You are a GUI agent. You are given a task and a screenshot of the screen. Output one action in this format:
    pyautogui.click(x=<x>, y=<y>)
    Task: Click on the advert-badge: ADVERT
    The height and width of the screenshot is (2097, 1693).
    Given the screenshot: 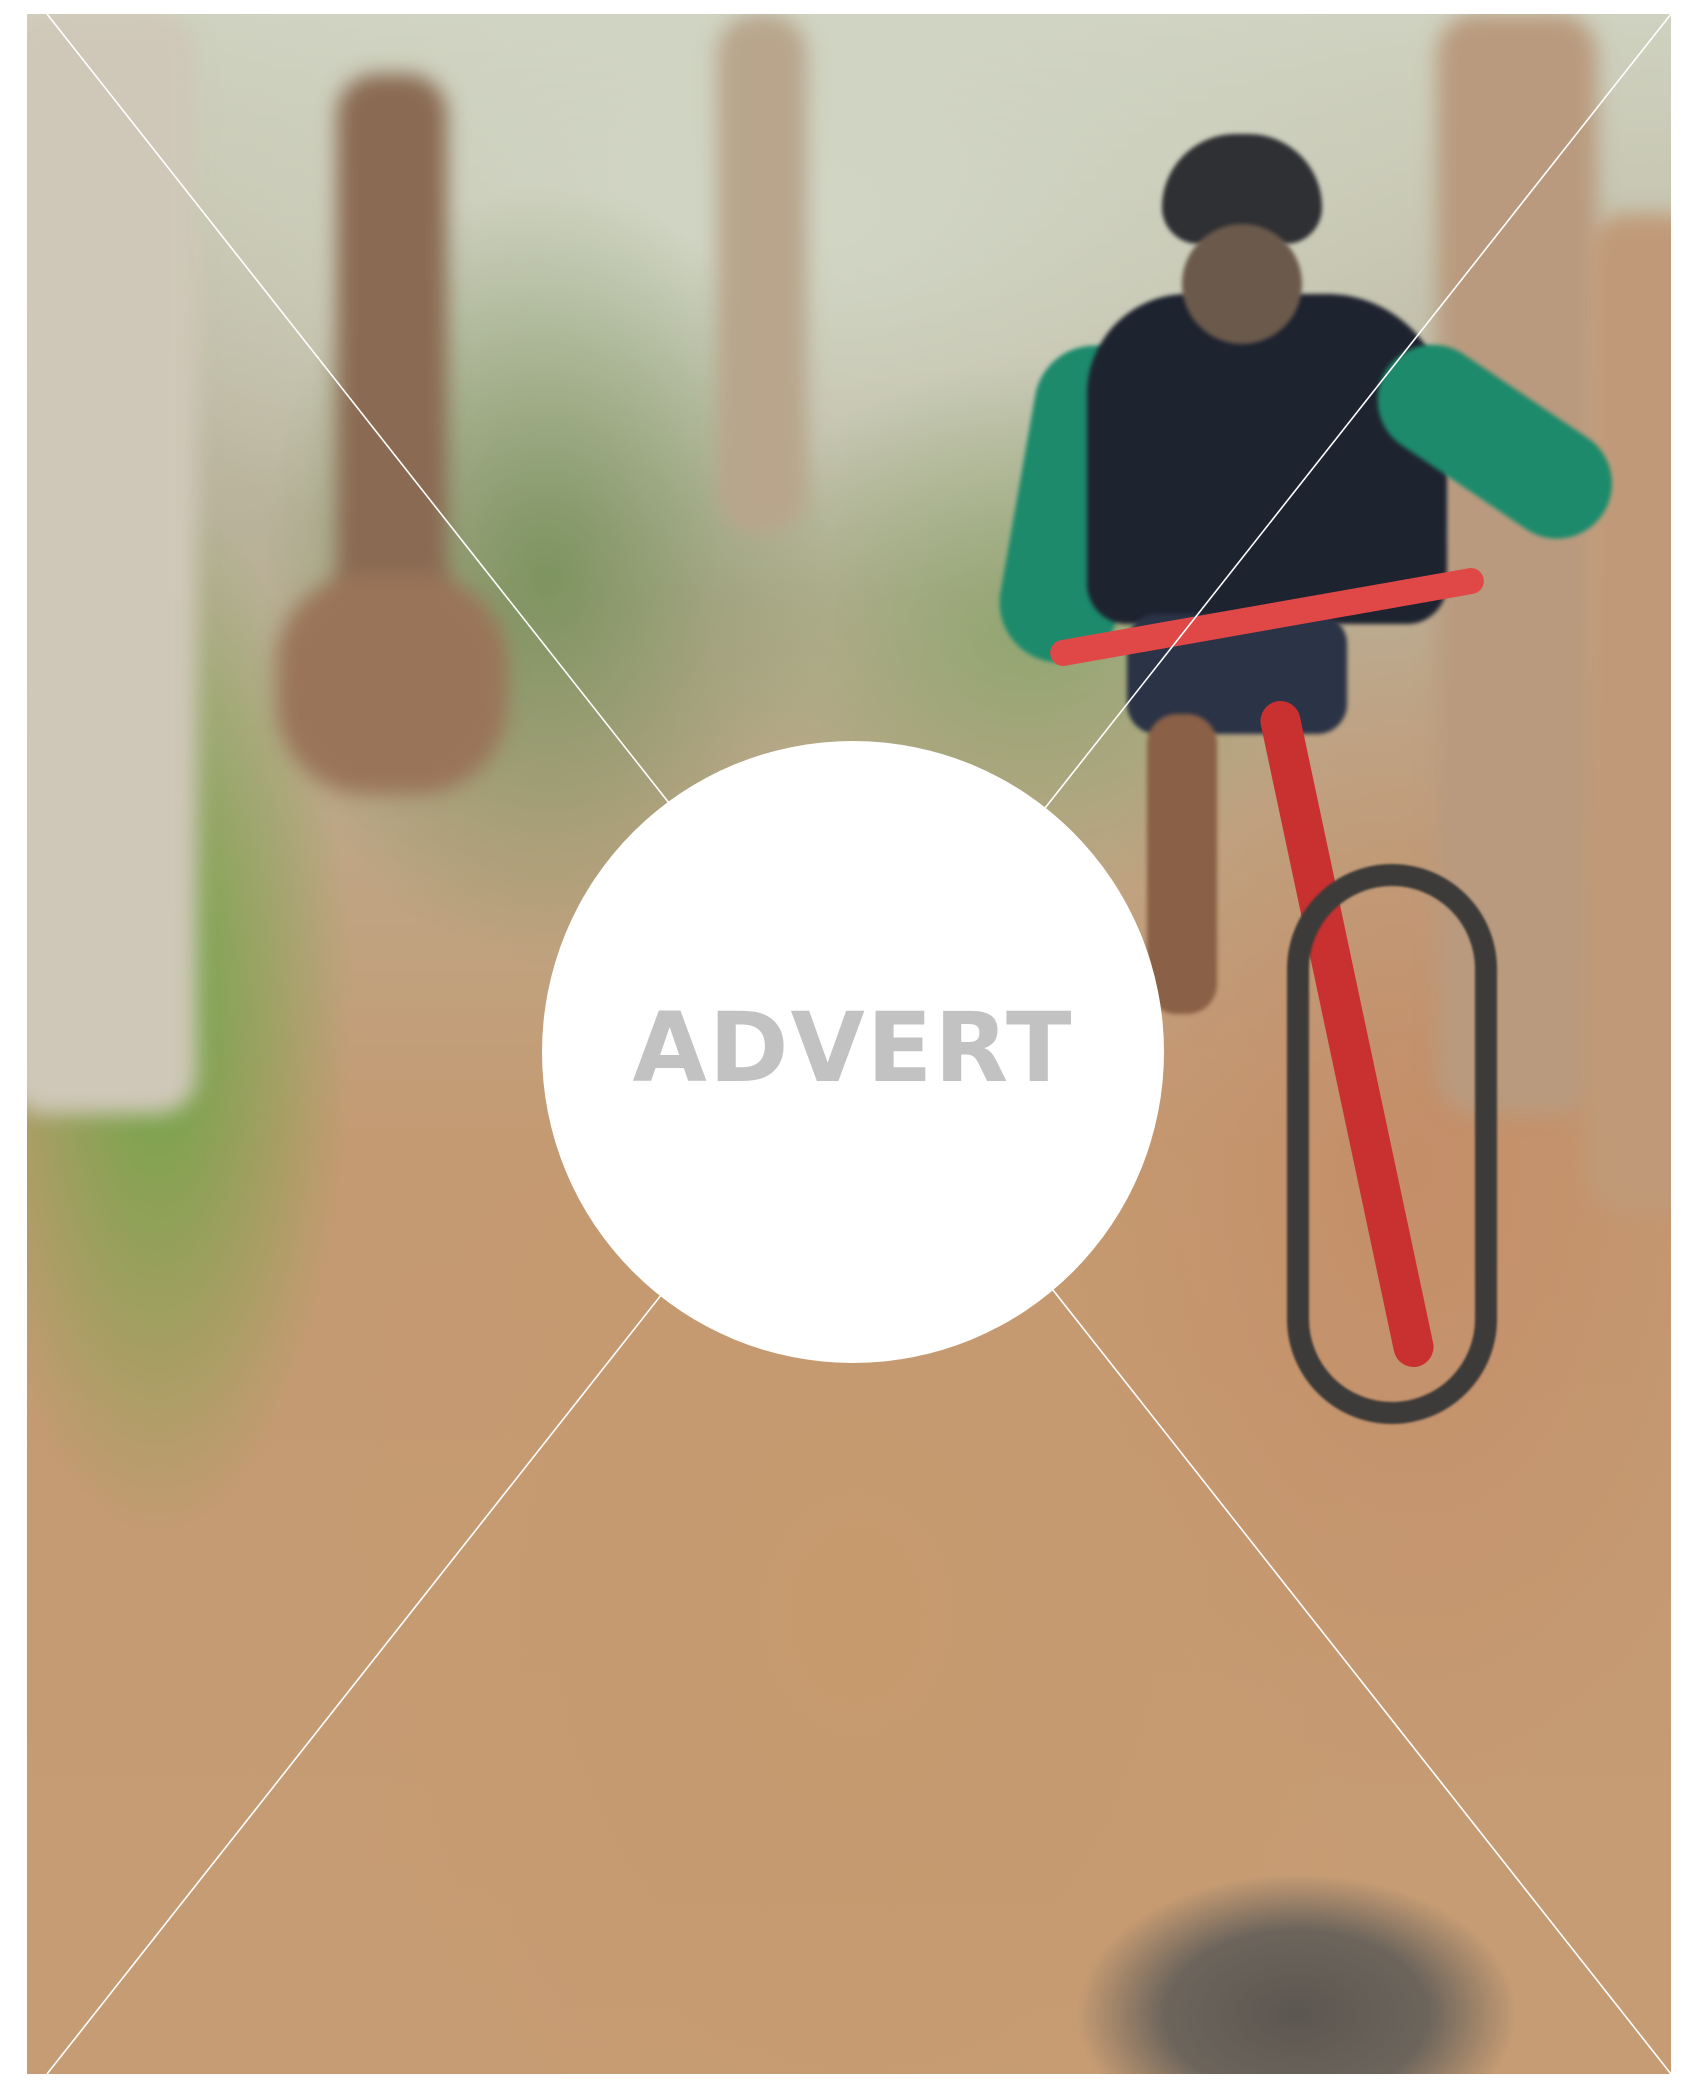 What is the action you would take?
    pyautogui.click(x=853, y=1052)
    